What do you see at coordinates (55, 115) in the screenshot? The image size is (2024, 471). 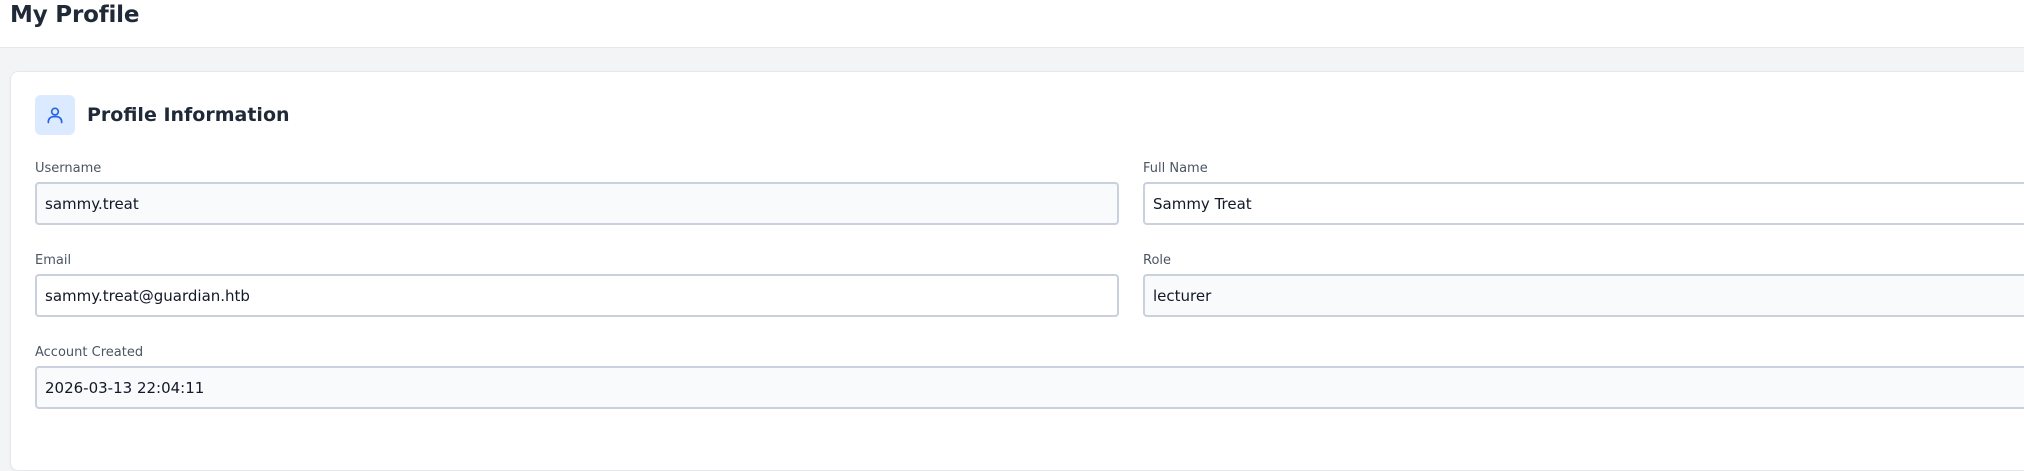 I see `user-icon` at bounding box center [55, 115].